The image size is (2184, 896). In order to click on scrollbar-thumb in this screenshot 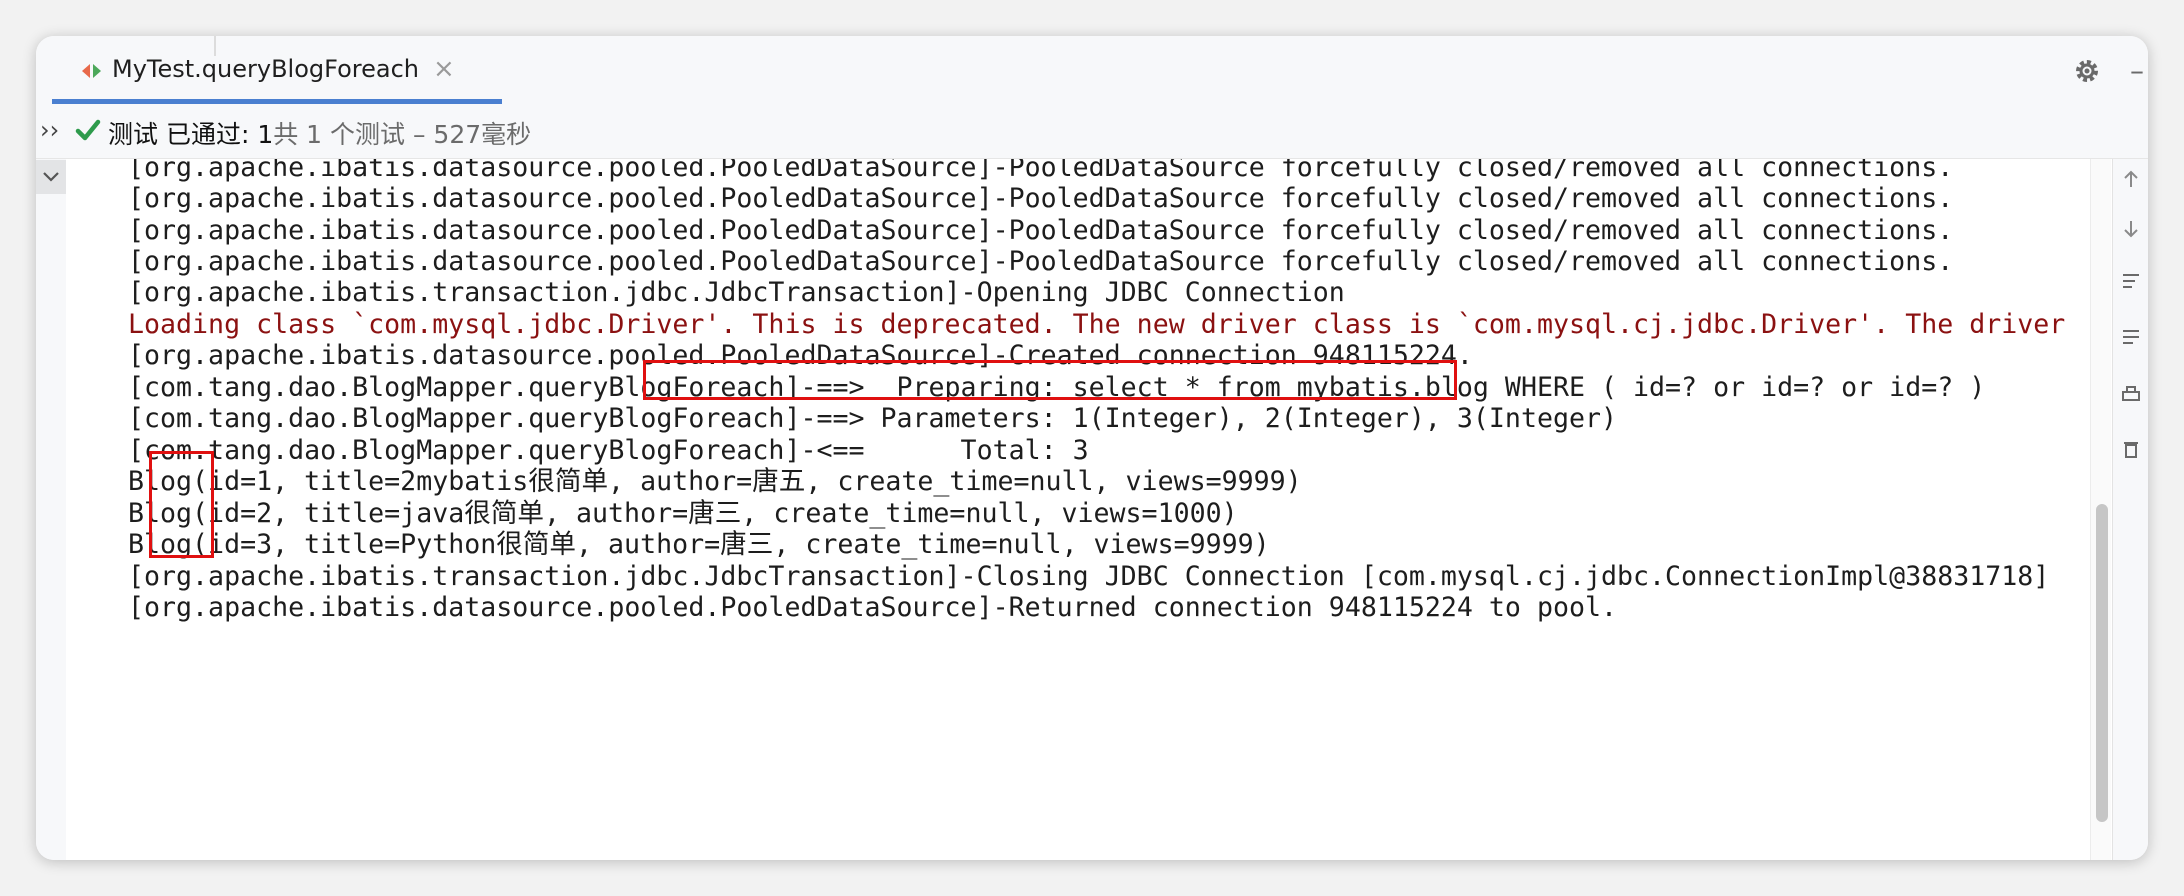, I will do `click(2102, 663)`.